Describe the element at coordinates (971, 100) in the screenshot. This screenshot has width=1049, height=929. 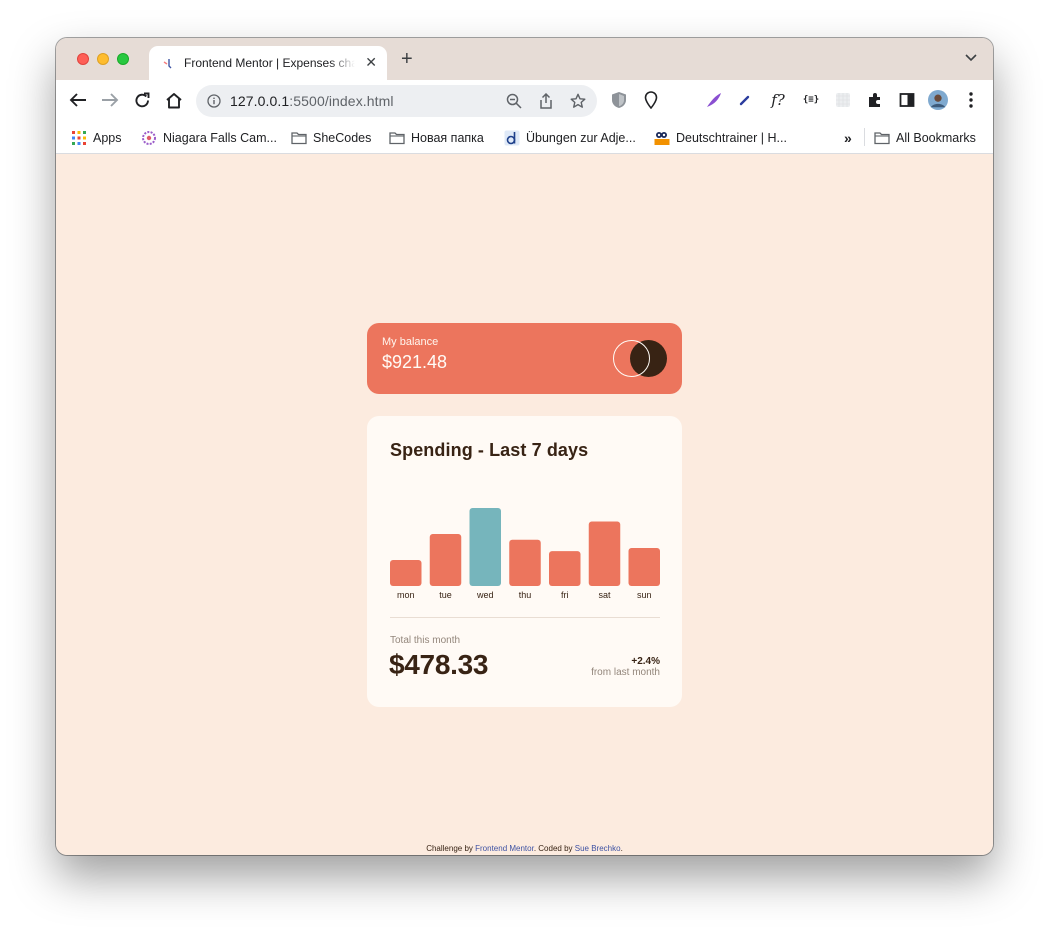
I see `browser-menu-icon` at that location.